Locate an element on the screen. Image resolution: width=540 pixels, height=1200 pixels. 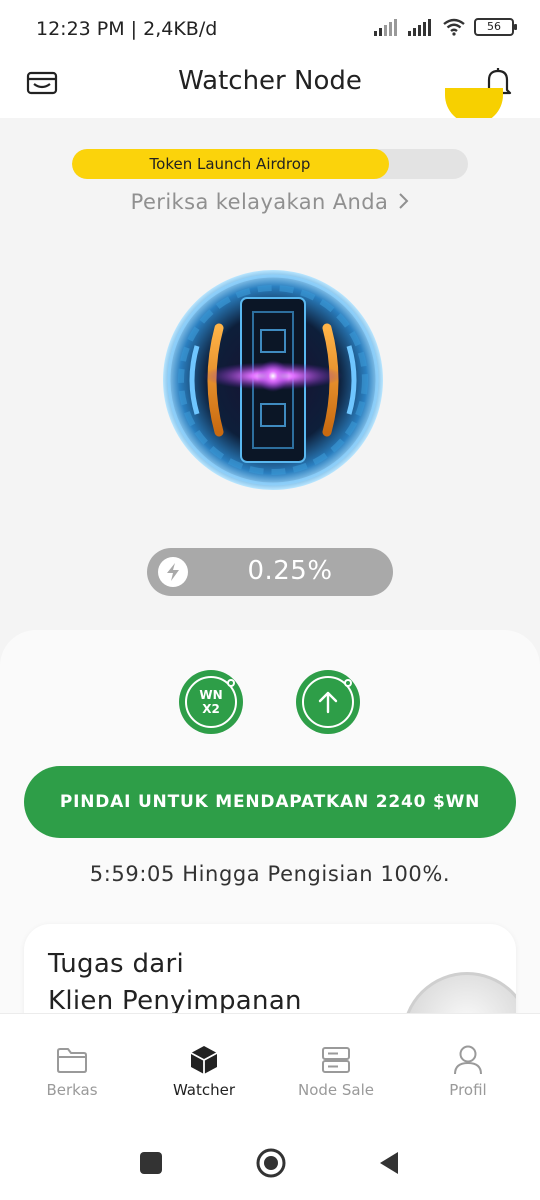
eligibility-link: Periksa kelayakan Anda is located at coordinates (270, 202).